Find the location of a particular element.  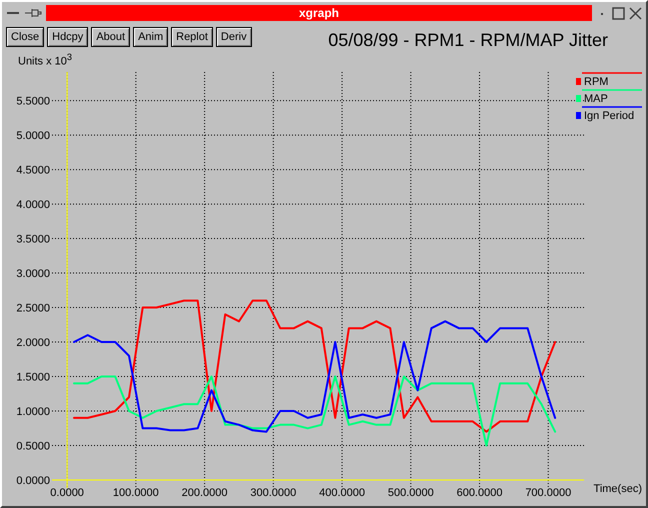

legend-label: RPM is located at coordinates (596, 82).